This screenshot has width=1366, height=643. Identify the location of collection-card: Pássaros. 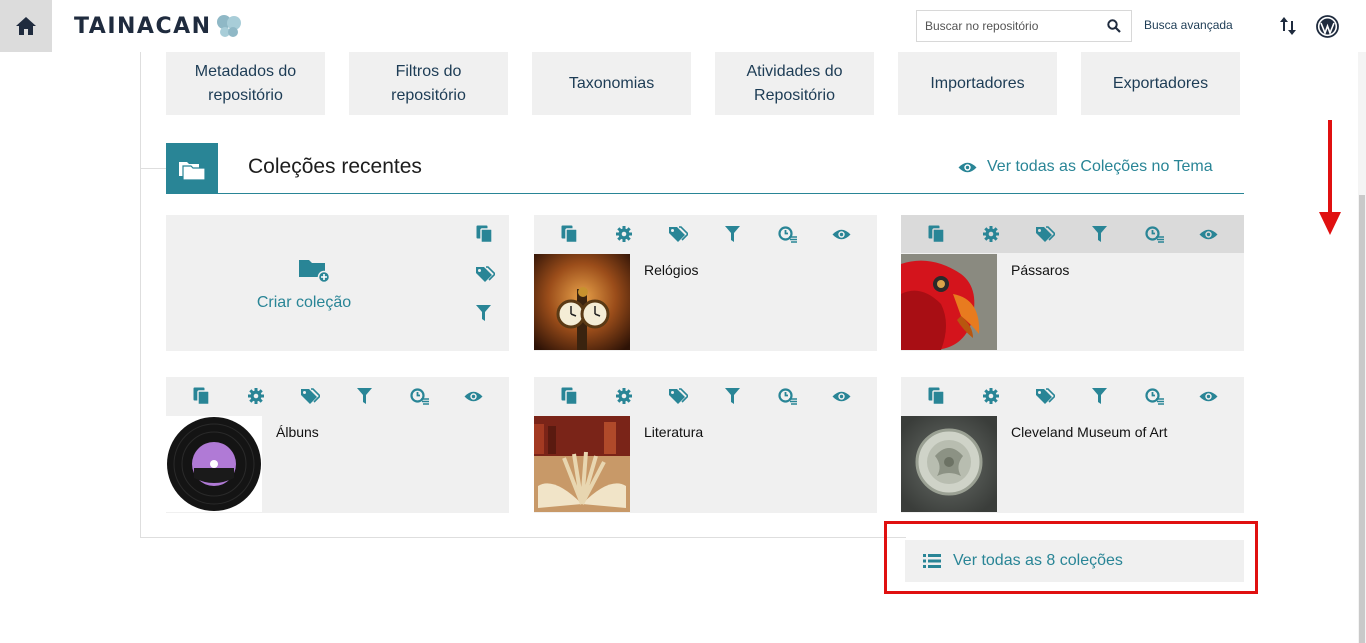
(1072, 283).